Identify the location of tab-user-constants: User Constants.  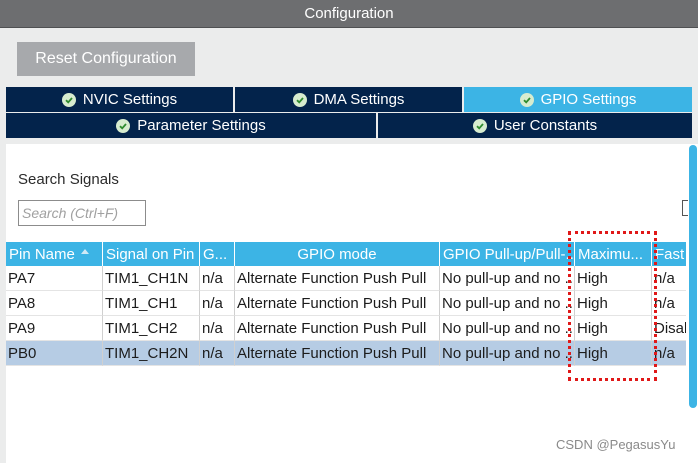
(535, 125).